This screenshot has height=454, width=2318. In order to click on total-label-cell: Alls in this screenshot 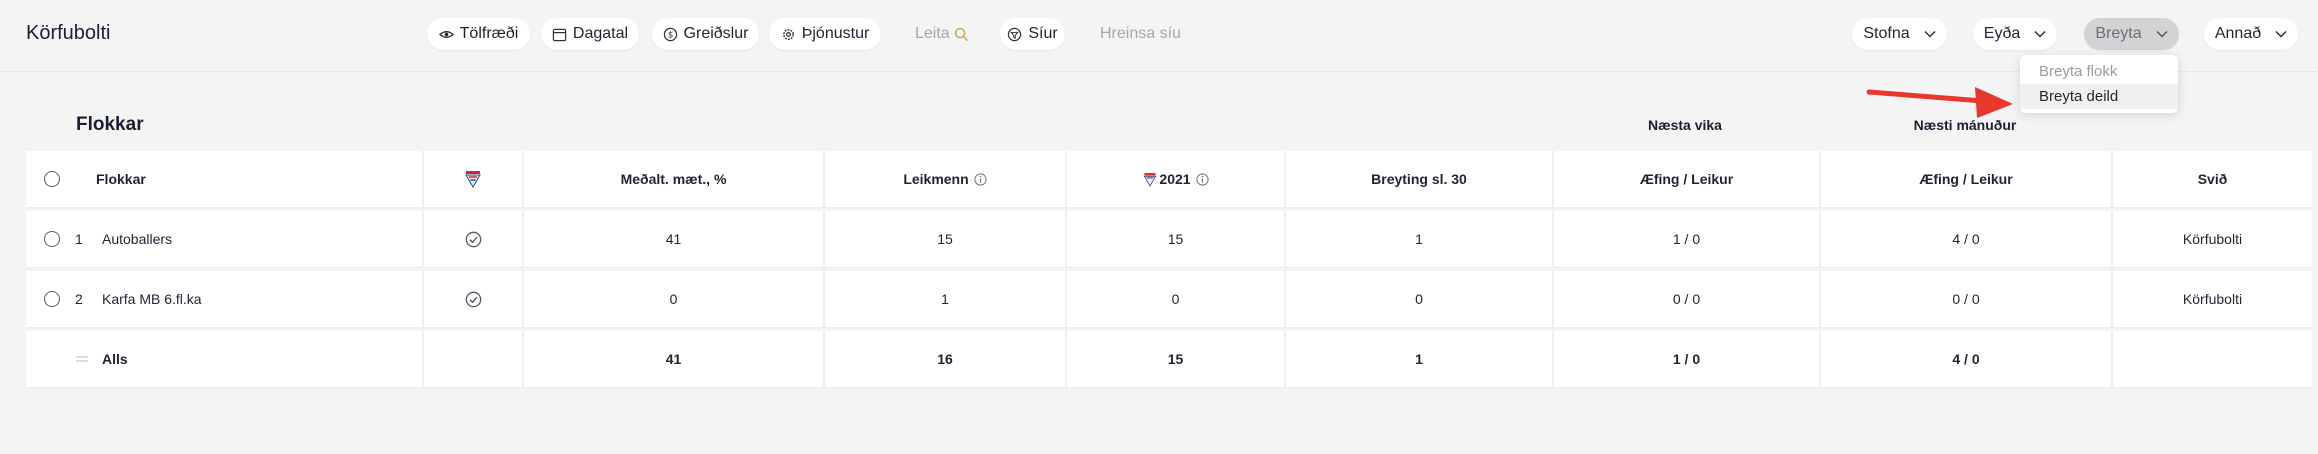, I will do `click(224, 359)`.